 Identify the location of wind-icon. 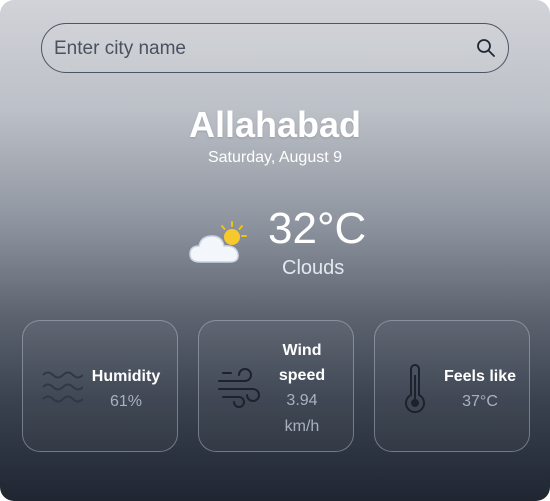
(239, 388).